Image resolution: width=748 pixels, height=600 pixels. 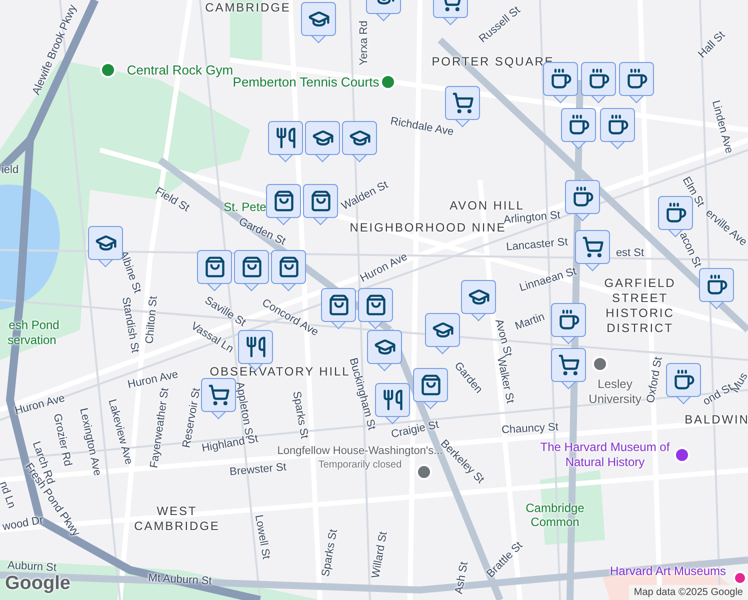 I want to click on street-label: Grozier Rd, so click(x=62, y=440).